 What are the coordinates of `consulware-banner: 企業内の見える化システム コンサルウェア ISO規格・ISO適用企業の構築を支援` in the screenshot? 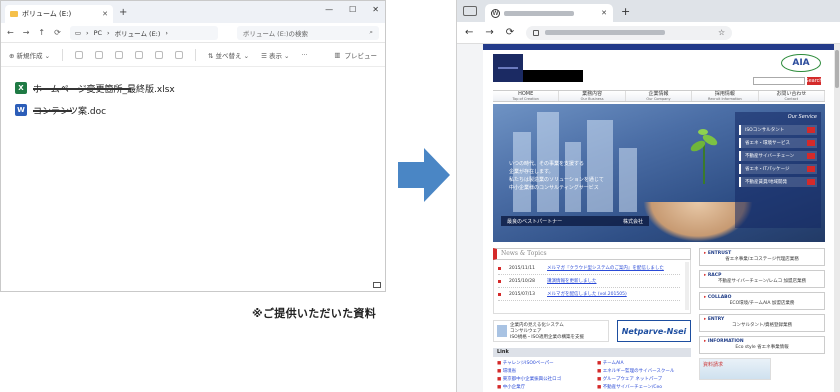 It's located at (551, 331).